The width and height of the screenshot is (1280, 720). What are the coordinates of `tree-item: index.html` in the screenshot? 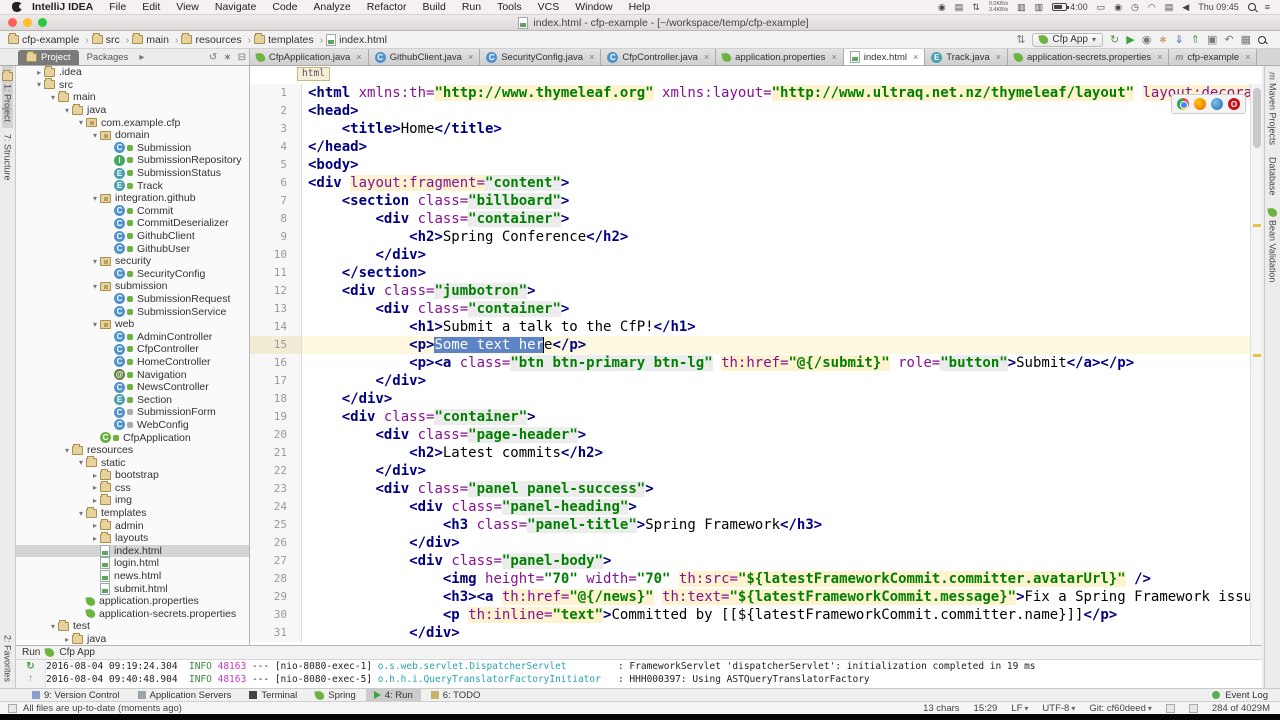 It's located at (132, 551).